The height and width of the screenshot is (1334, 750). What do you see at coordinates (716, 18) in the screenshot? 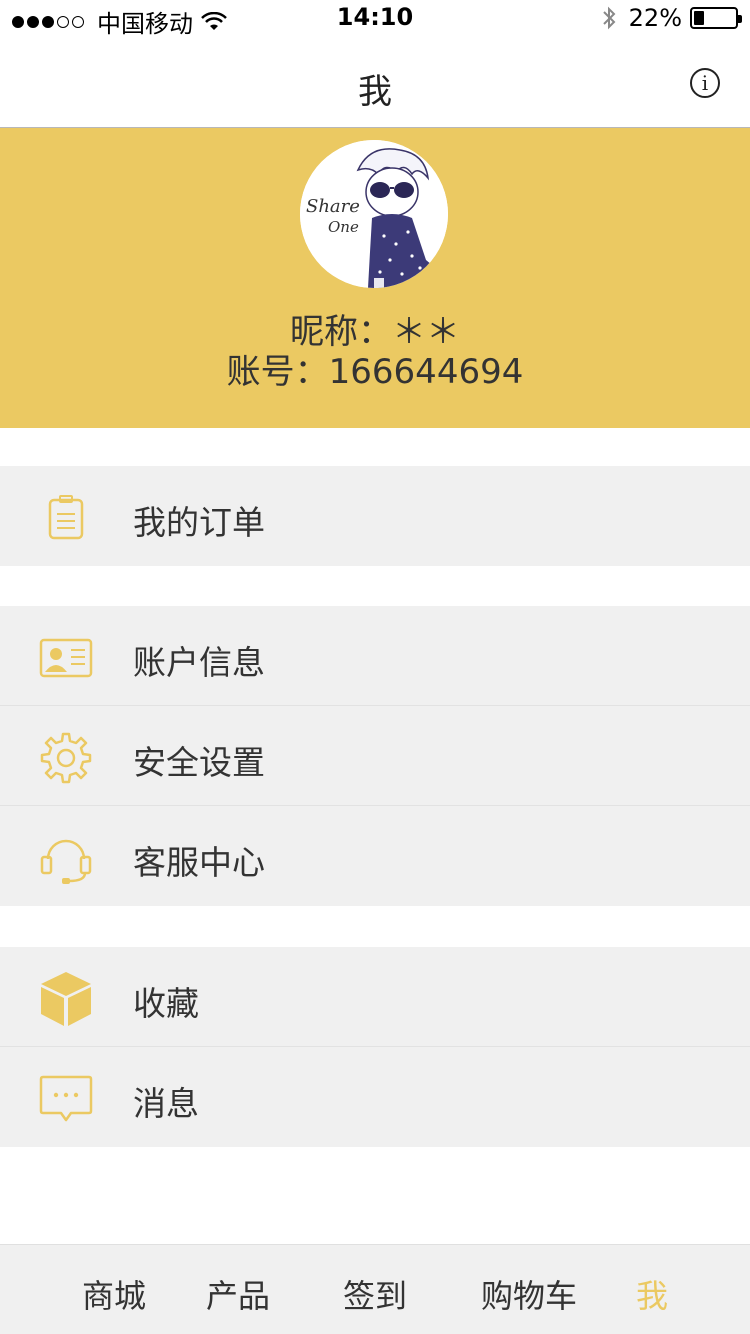
I see `battery-icon` at bounding box center [716, 18].